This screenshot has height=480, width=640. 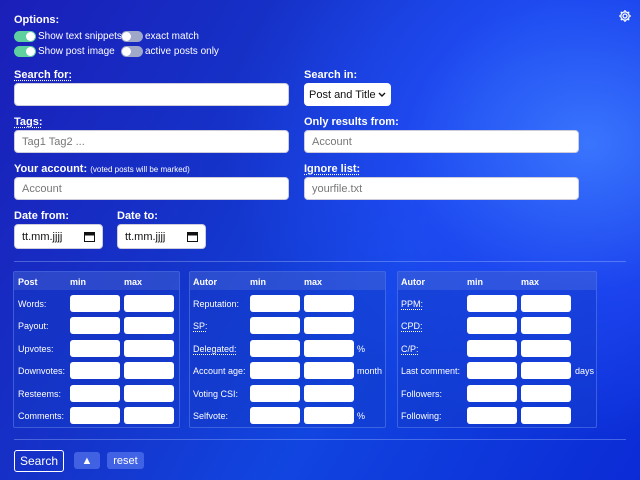 I want to click on following-min-input, so click(x=492, y=415).